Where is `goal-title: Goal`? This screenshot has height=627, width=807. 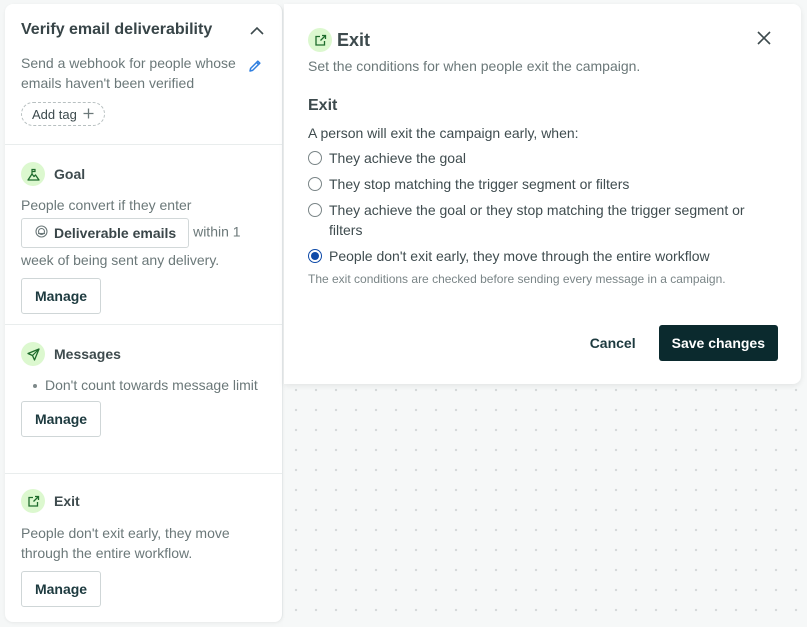 goal-title: Goal is located at coordinates (70, 174).